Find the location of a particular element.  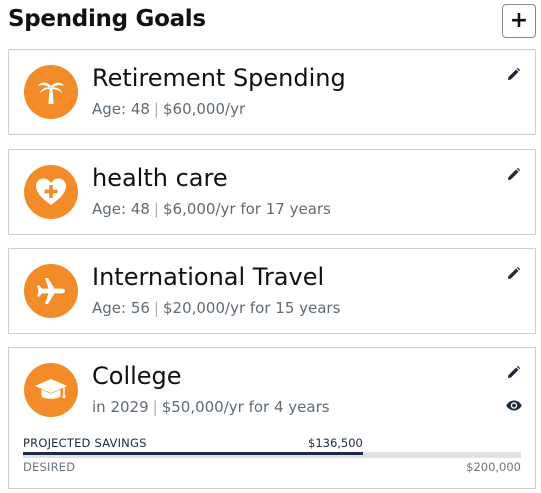

goal-name: International Travel is located at coordinates (208, 277).